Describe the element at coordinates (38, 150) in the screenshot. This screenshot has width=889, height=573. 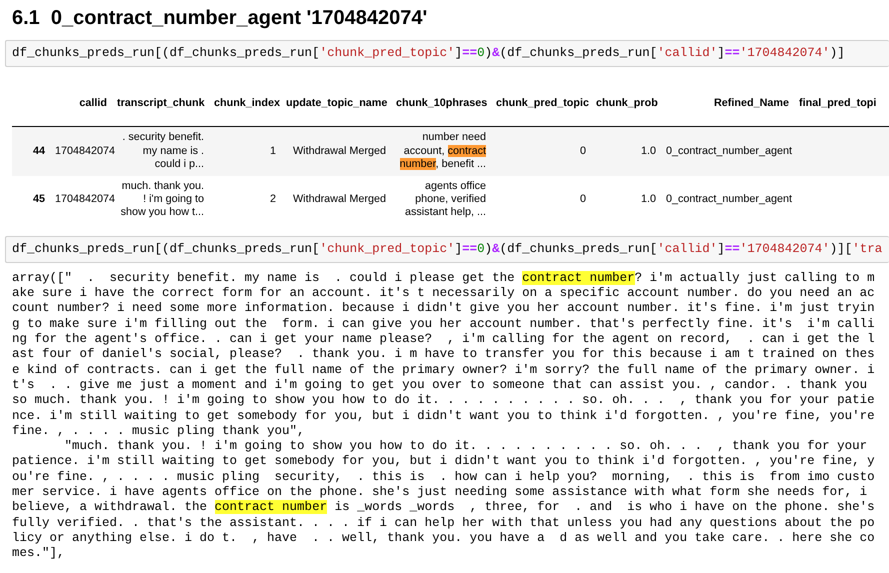
I see `row-index: 44` at that location.